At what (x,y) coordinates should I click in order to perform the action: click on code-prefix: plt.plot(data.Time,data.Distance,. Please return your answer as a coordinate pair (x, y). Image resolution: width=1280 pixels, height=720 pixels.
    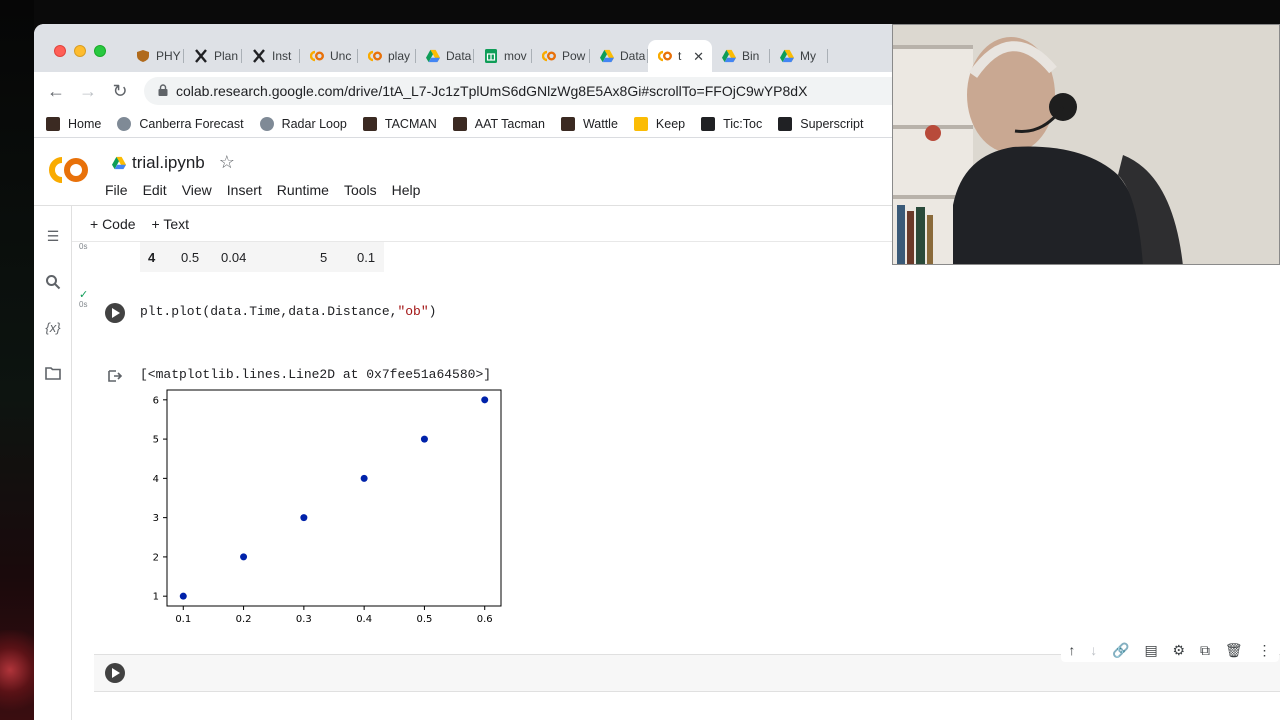
    Looking at the image, I should click on (269, 311).